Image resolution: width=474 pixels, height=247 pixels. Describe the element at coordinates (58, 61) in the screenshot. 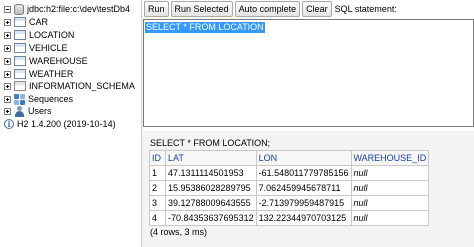

I see `table-label: WAREHOUSE` at that location.